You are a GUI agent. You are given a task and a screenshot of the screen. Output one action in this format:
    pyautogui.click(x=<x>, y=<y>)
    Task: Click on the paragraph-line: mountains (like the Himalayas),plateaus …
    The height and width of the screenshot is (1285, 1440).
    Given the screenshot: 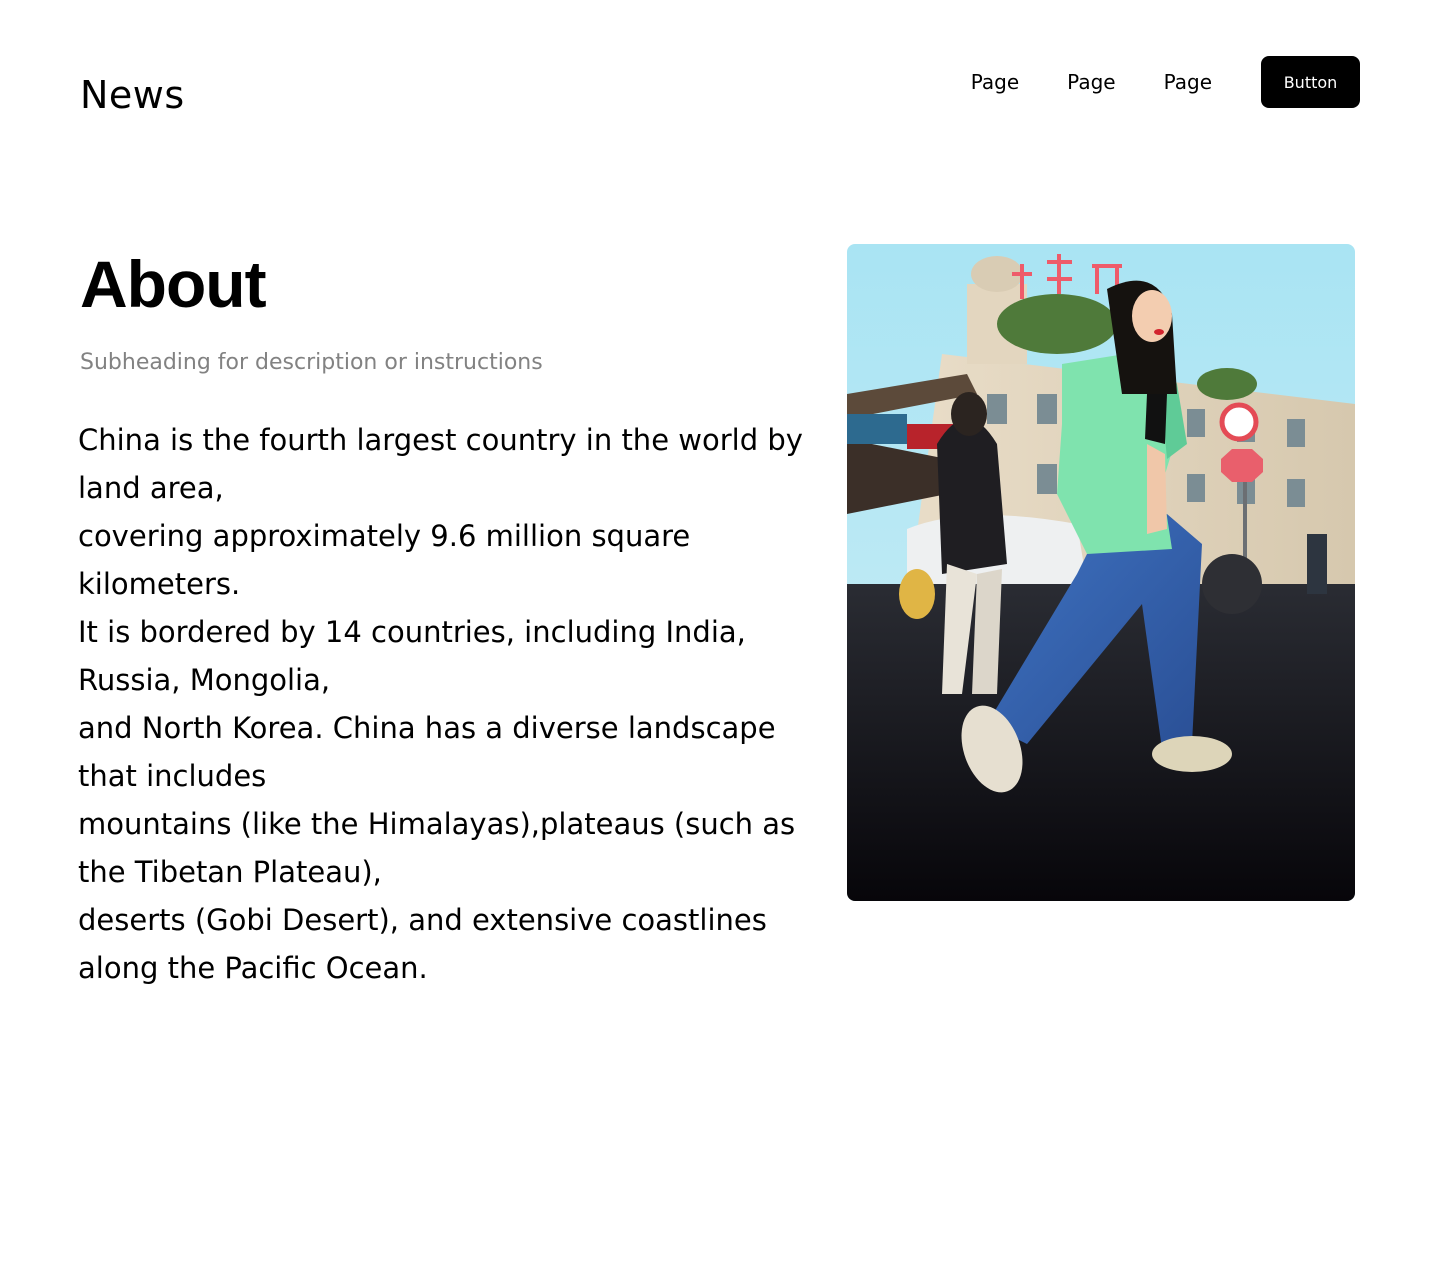 What is the action you would take?
    pyautogui.click(x=437, y=848)
    